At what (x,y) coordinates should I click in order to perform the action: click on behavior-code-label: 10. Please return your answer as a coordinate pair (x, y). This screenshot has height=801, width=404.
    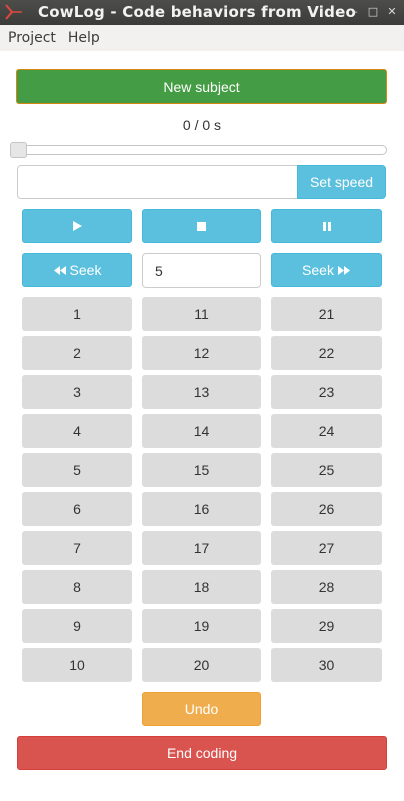
    Looking at the image, I should click on (77, 665).